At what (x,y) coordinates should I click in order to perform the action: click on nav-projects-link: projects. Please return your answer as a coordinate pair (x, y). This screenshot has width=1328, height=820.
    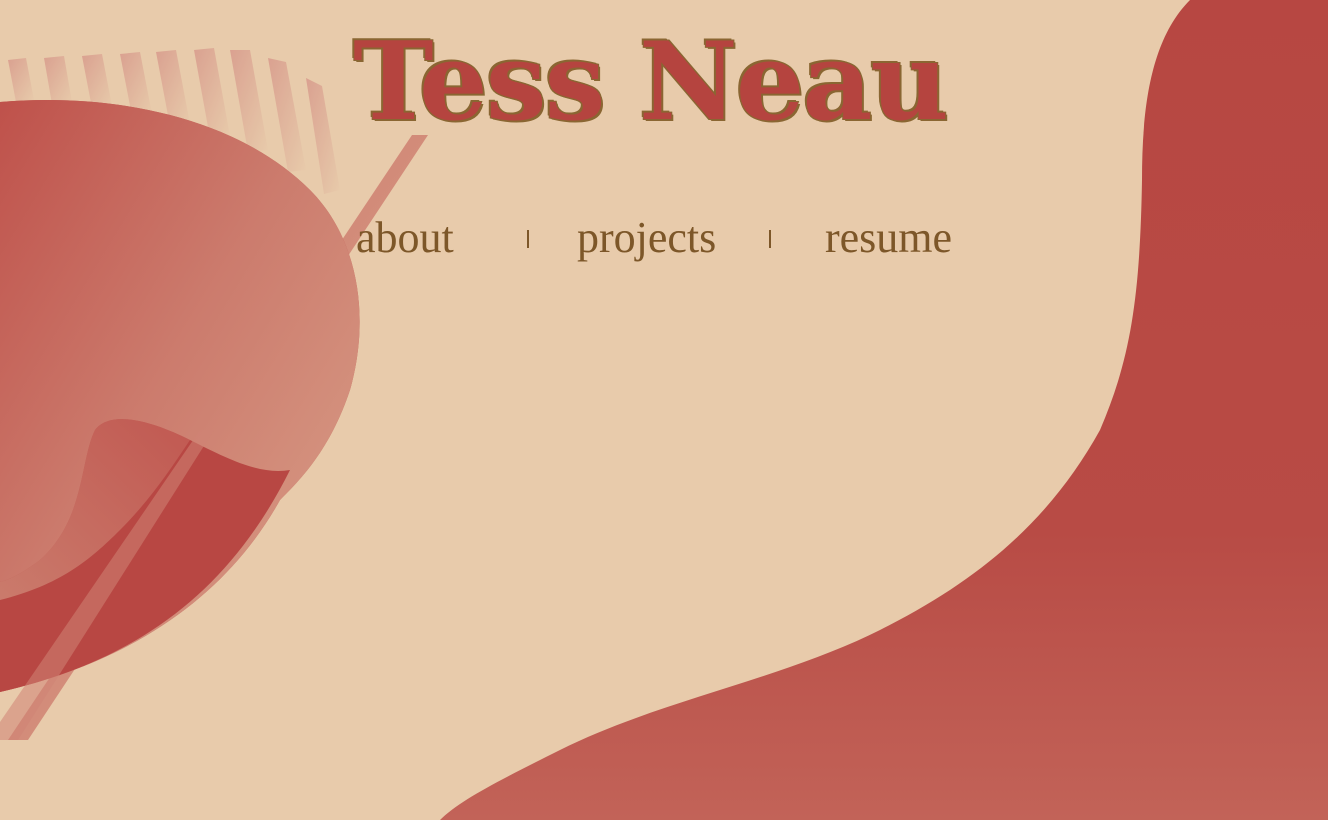
    Looking at the image, I should click on (646, 238).